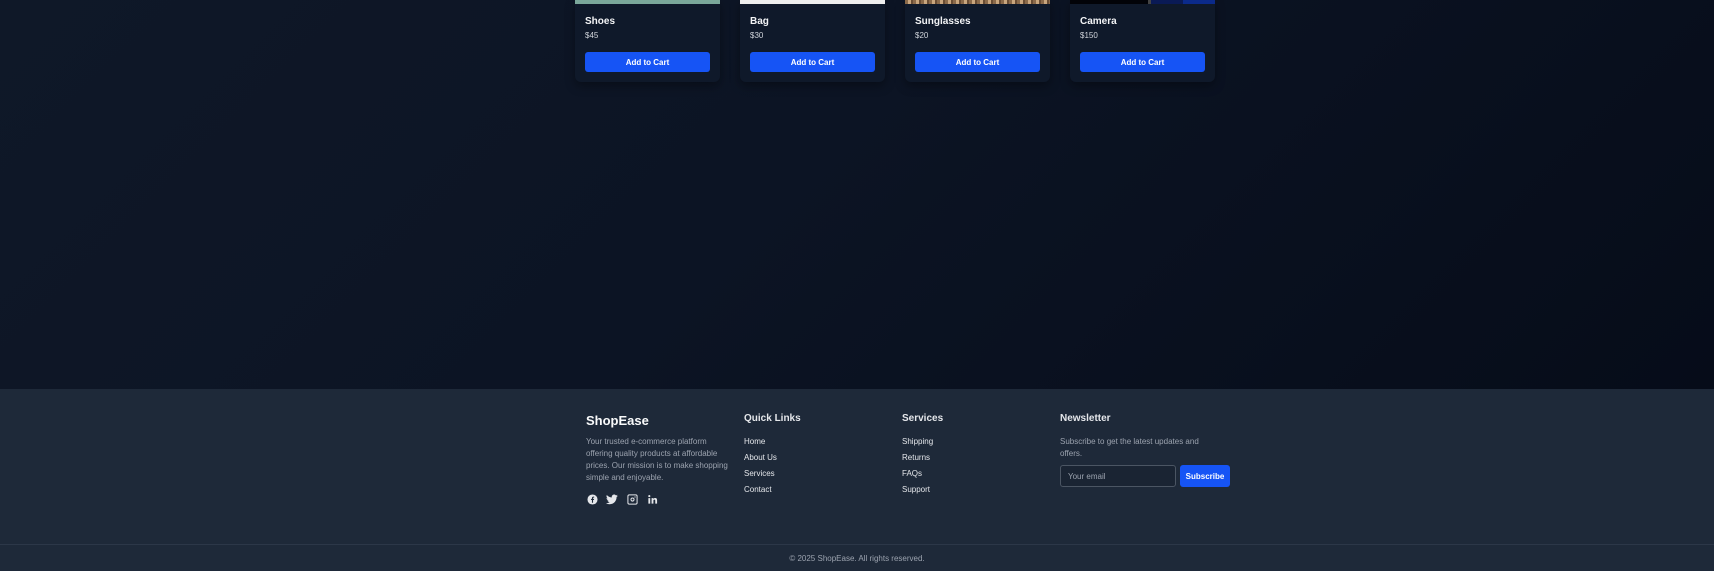 This screenshot has height=571, width=1714. I want to click on product-card-bag: Bag $30 Add to Cart, so click(812, 41).